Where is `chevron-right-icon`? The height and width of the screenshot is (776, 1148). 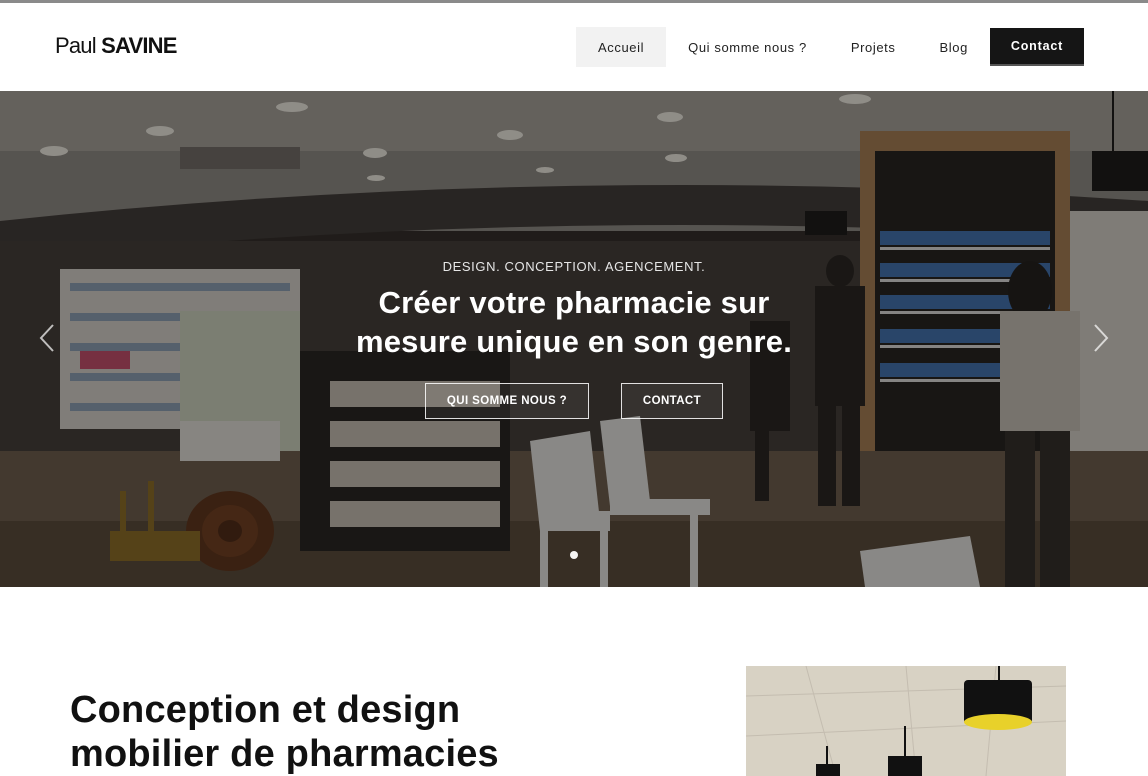
chevron-right-icon is located at coordinates (1100, 338).